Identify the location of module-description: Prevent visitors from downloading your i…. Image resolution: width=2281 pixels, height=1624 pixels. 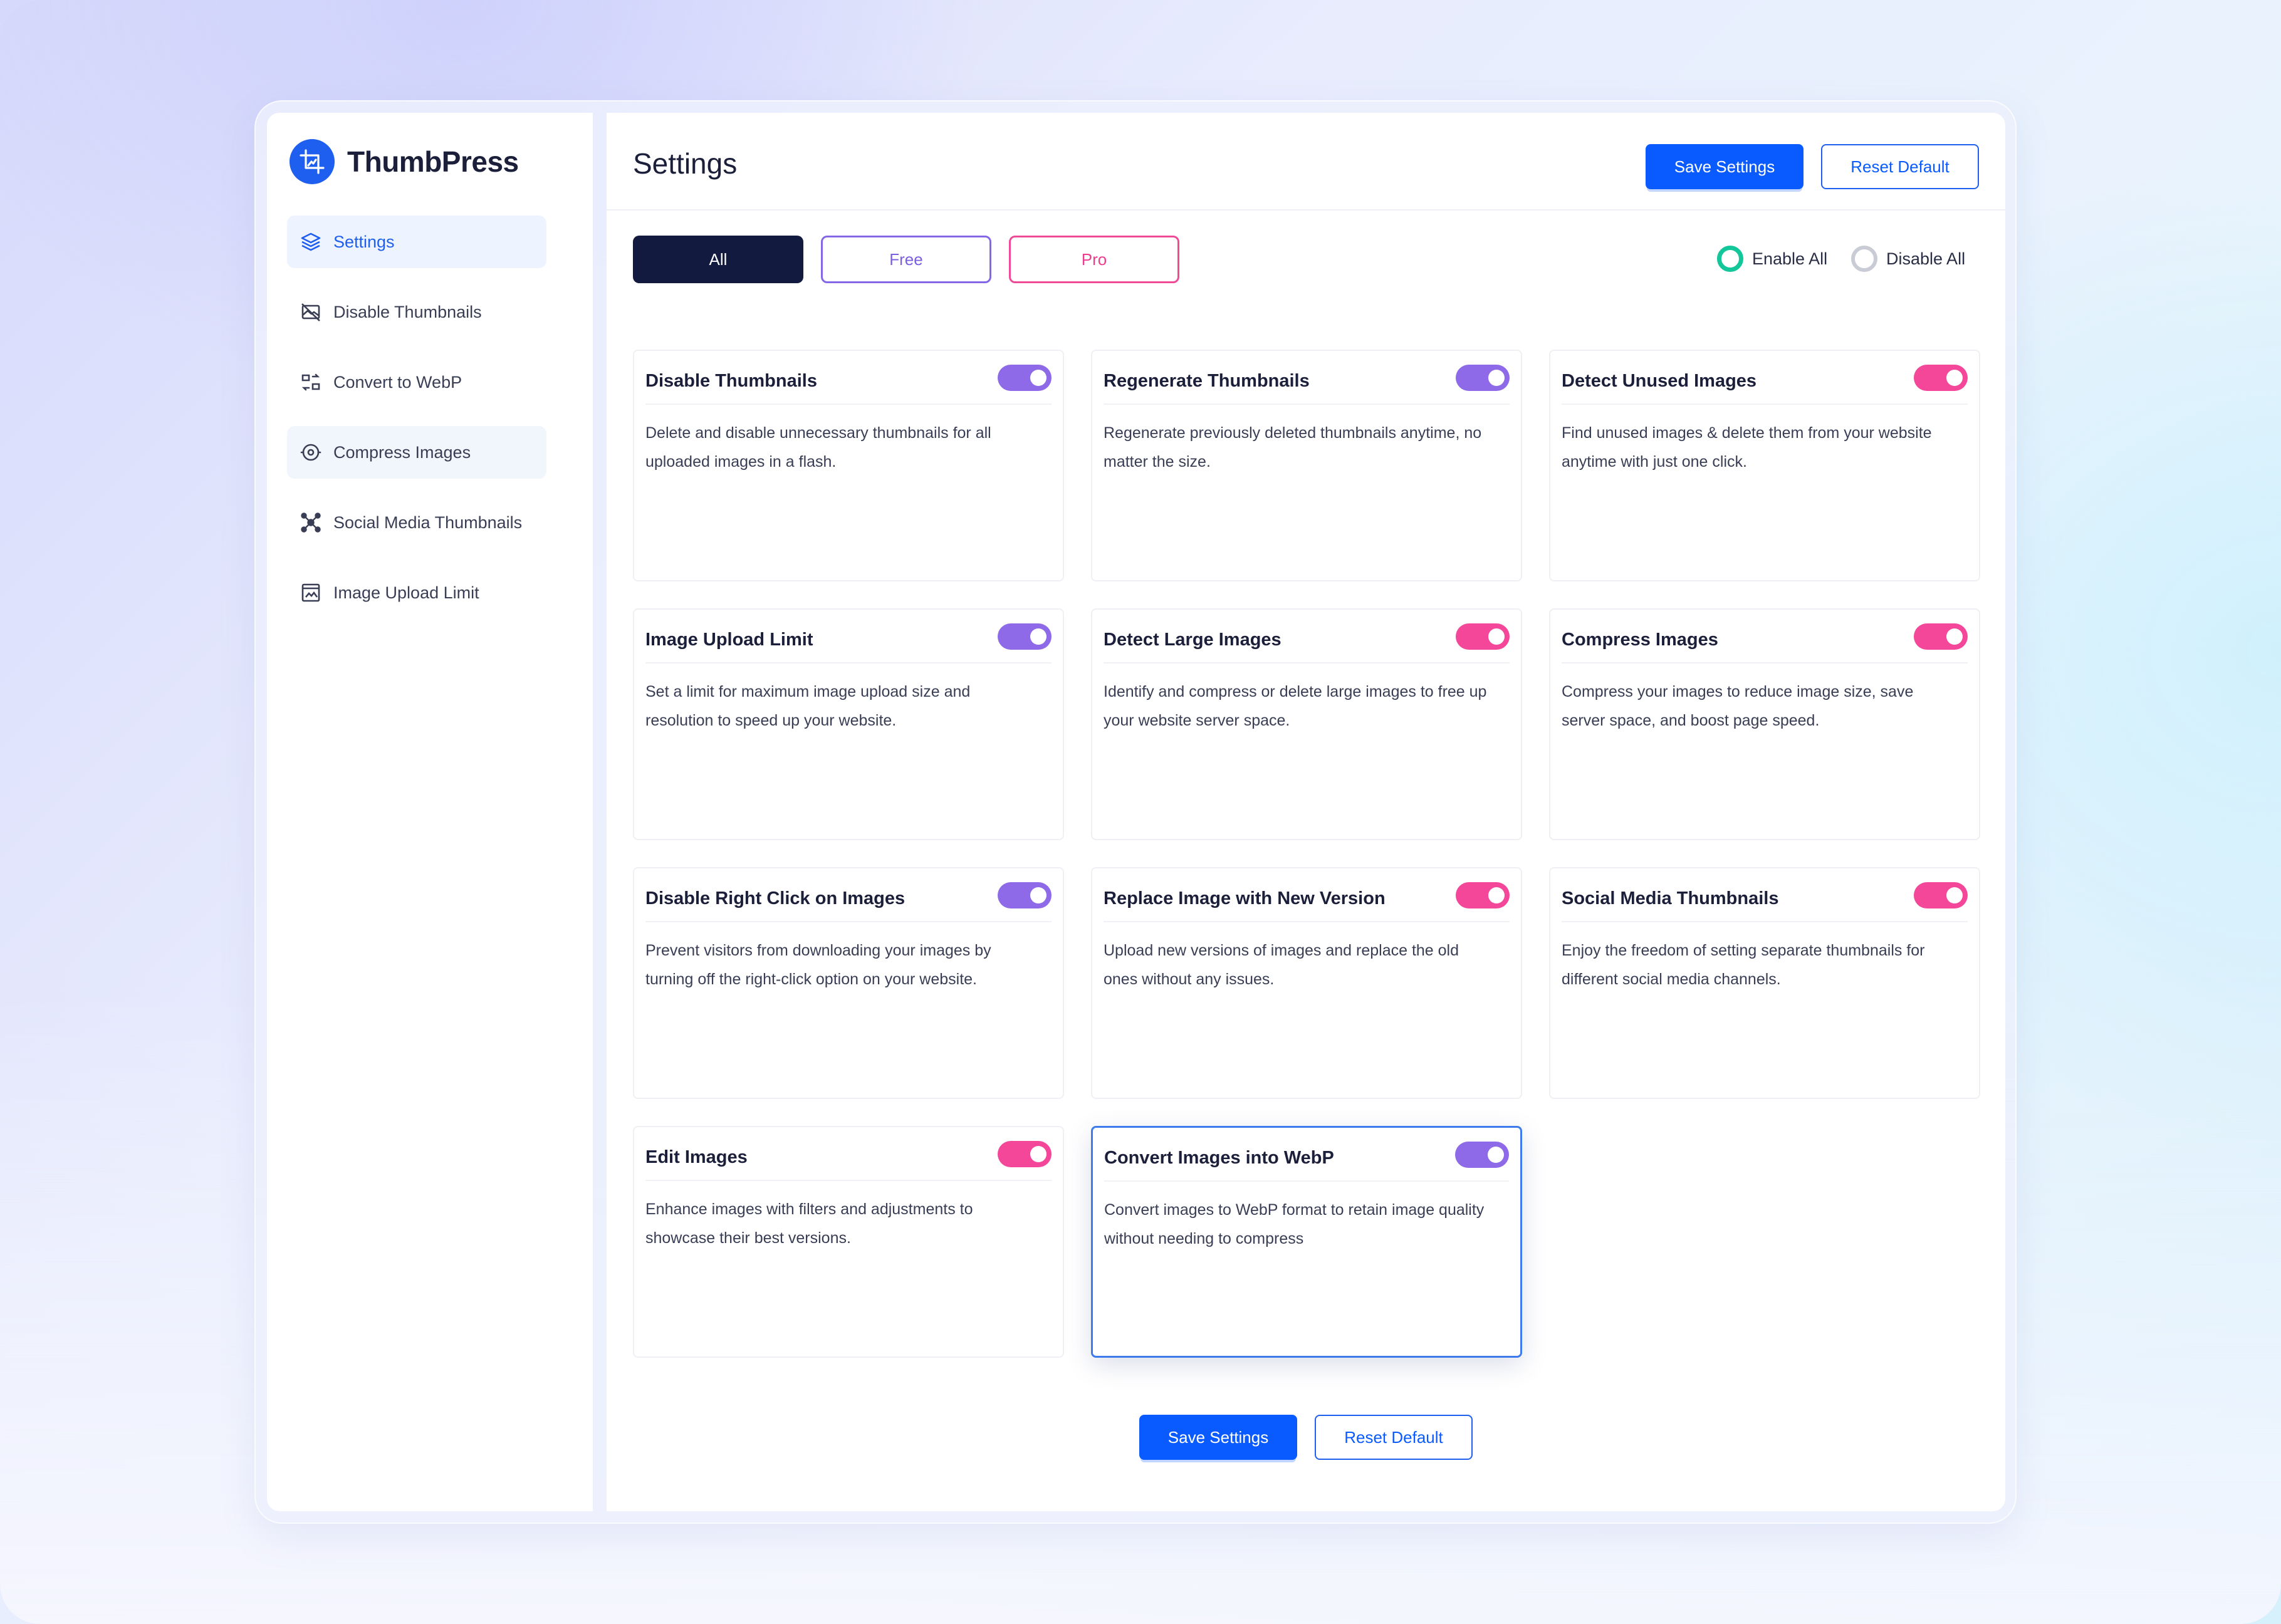
(818, 965).